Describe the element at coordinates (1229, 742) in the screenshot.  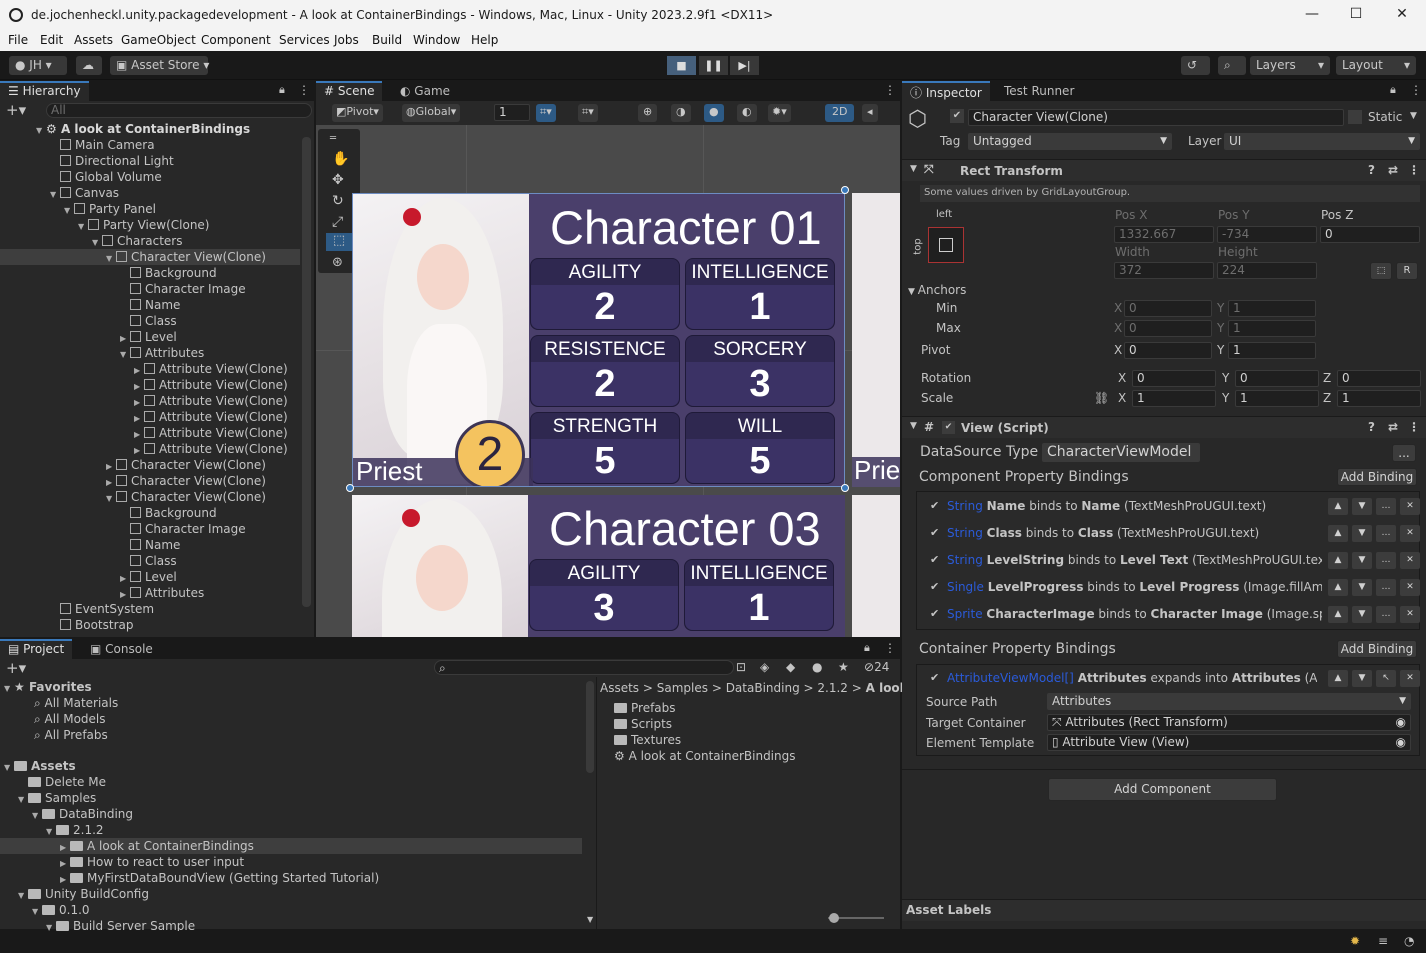
I see `element-template-field: ▯ Attribute View (View) ◉` at that location.